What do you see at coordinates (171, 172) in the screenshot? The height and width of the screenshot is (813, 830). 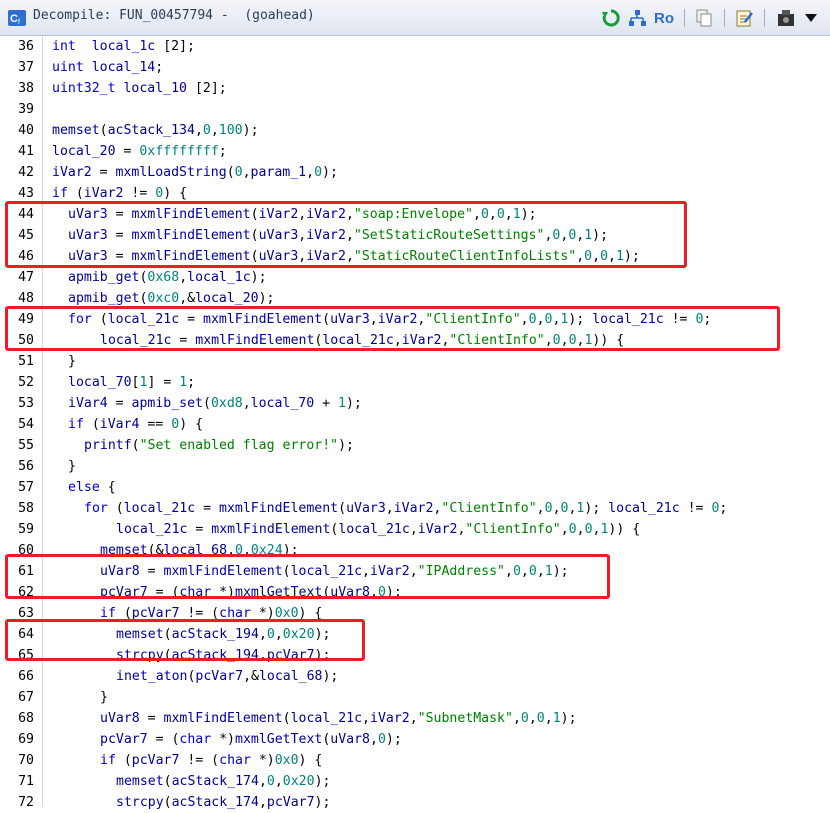 I see `code-token: mxmlLoadString` at bounding box center [171, 172].